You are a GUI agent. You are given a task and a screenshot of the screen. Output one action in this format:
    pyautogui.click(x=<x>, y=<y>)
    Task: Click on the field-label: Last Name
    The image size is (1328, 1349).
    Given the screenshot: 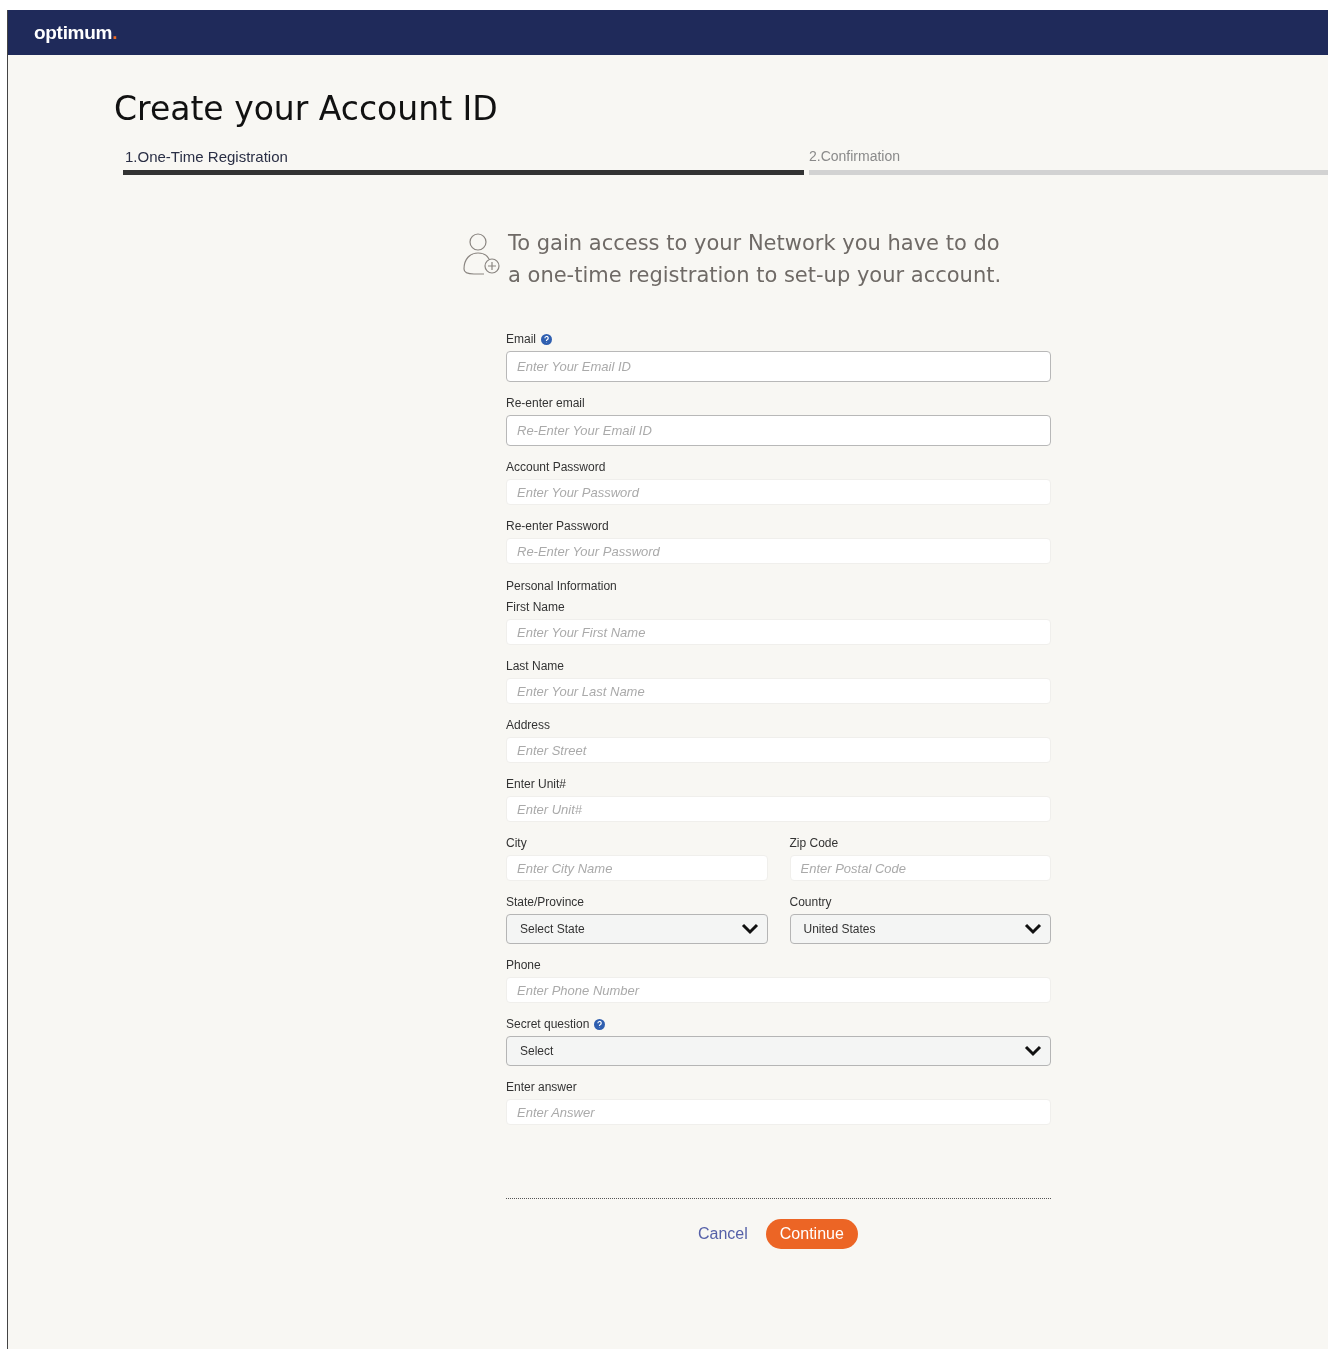 What is the action you would take?
    pyautogui.click(x=536, y=666)
    